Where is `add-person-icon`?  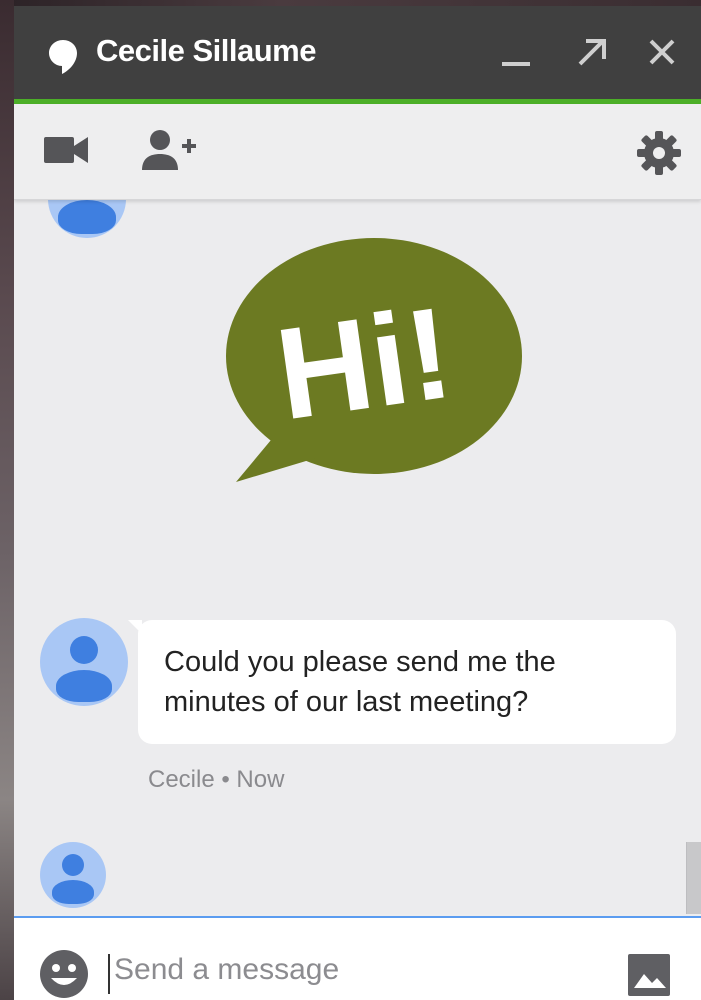
add-person-icon is located at coordinates (169, 150).